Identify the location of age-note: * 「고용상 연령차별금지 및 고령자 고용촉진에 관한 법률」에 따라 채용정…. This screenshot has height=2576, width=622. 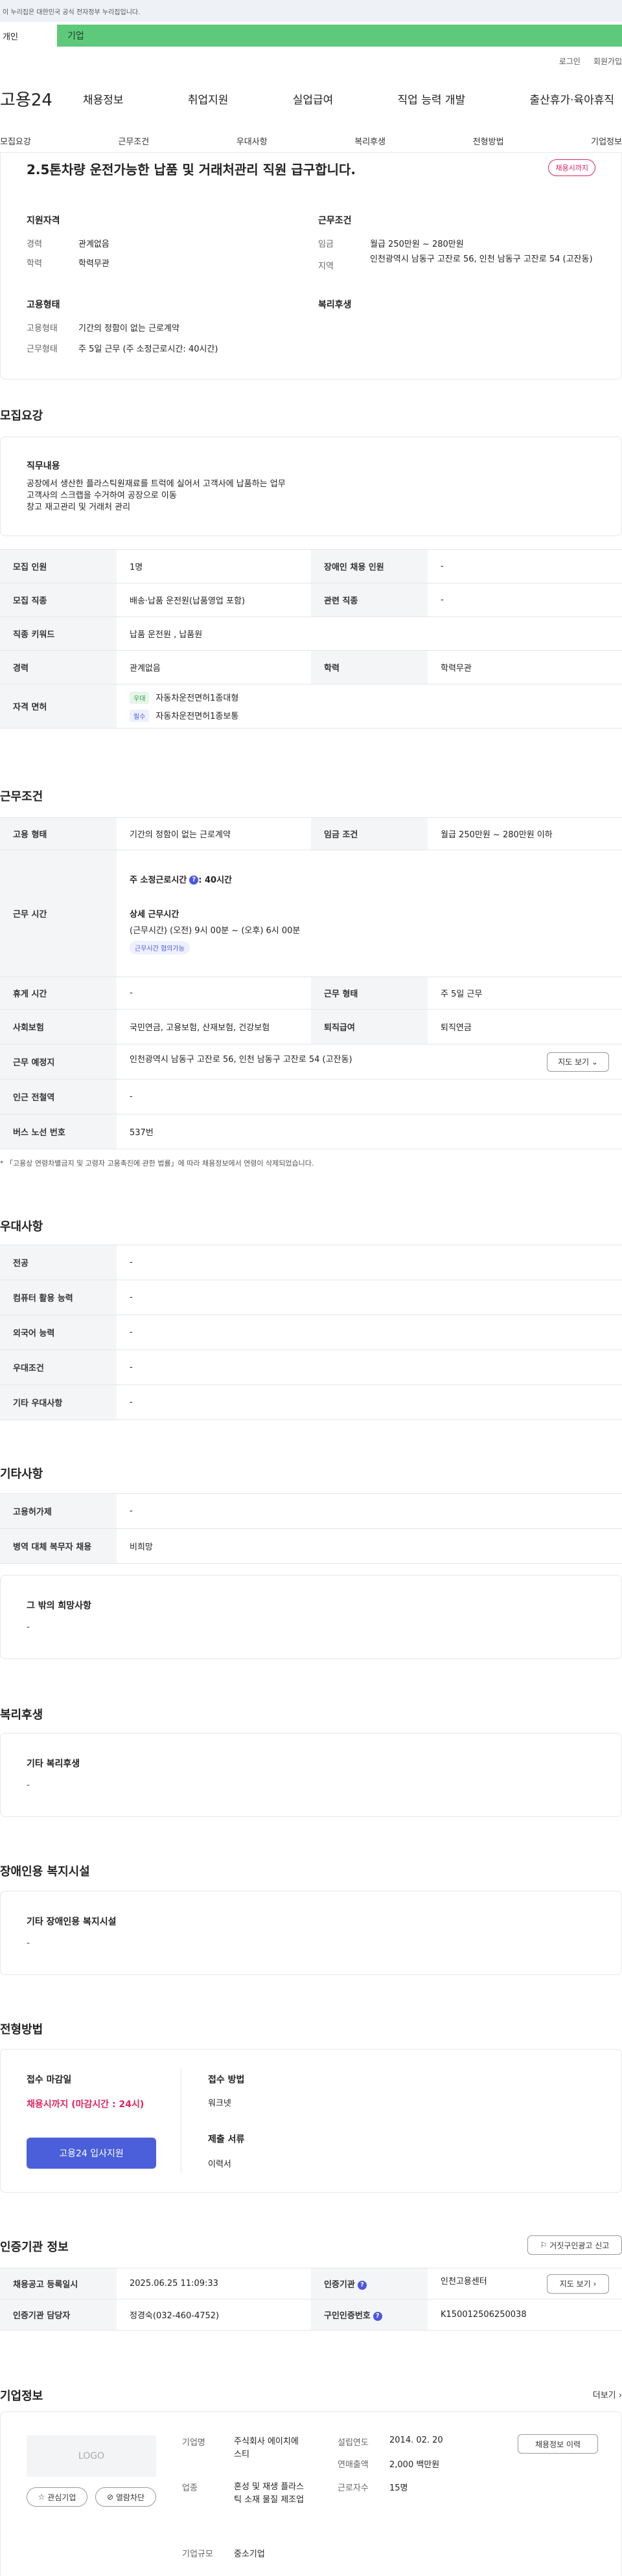
(157, 1163).